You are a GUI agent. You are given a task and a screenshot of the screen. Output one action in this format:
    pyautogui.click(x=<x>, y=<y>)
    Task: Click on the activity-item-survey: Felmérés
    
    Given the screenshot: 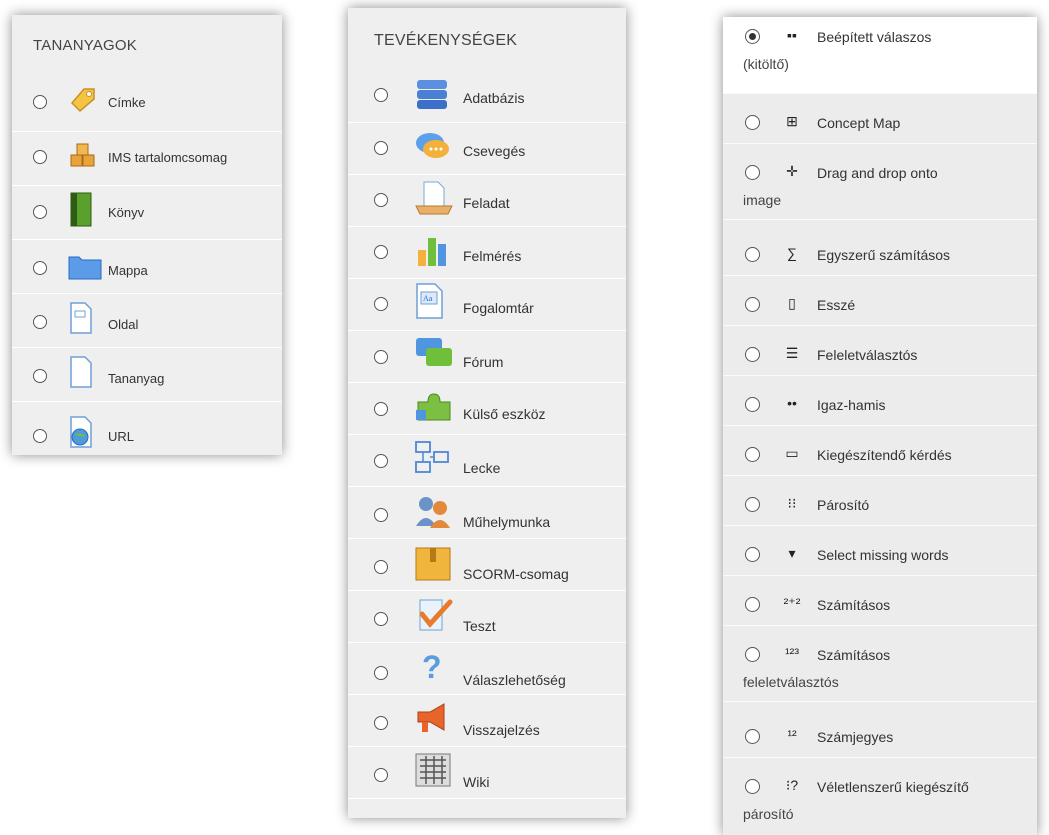 What is the action you would take?
    pyautogui.click(x=487, y=252)
    